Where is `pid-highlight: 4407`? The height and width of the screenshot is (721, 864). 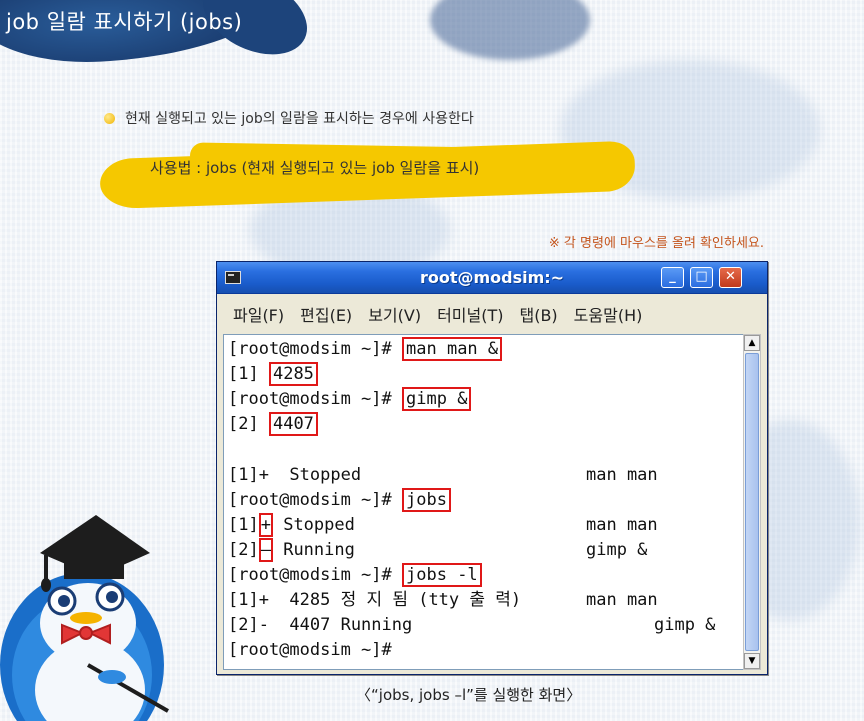
pid-highlight: 4407 is located at coordinates (293, 424).